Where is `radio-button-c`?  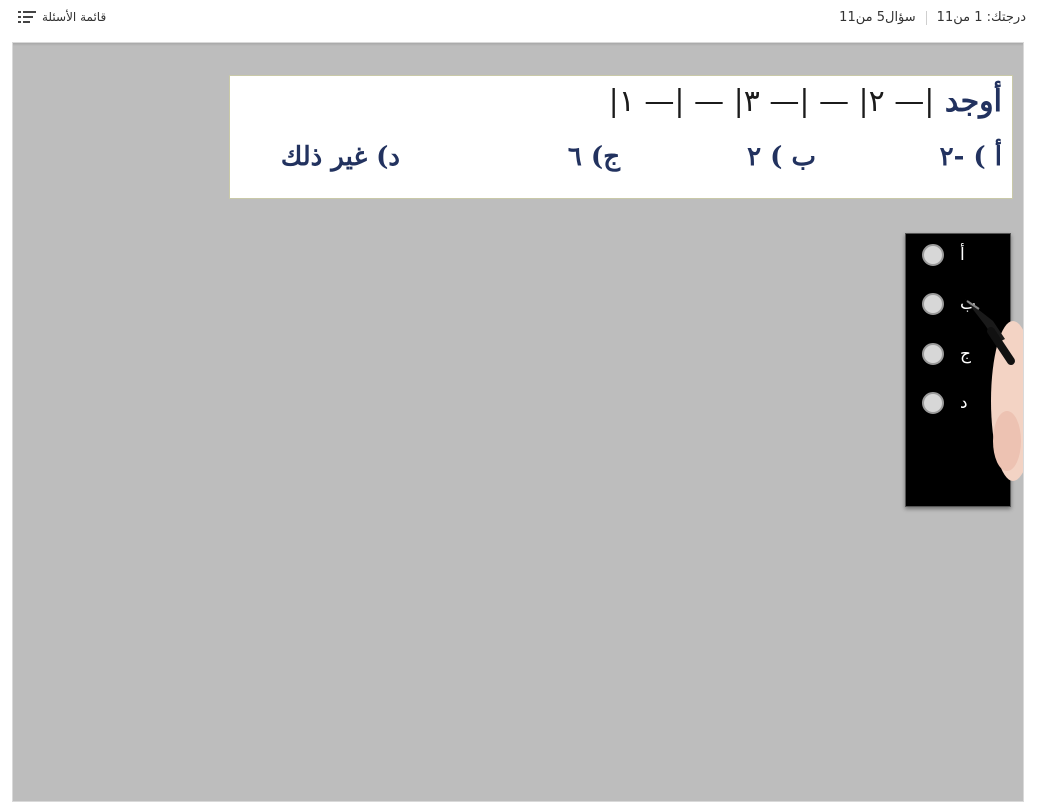
radio-button-c is located at coordinates (933, 354).